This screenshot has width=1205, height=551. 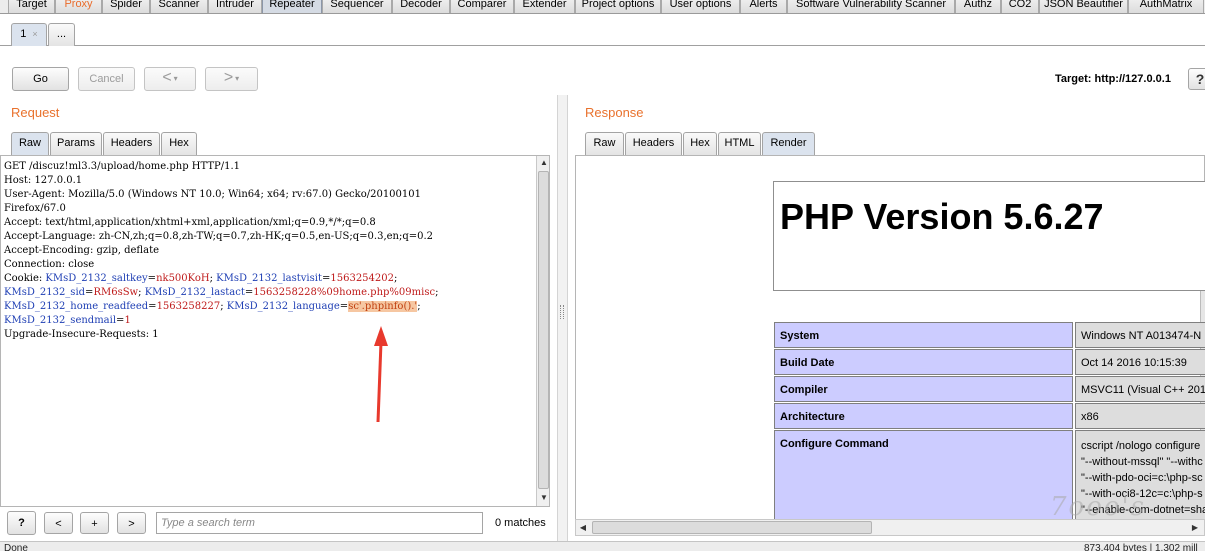 I want to click on request-tab-raw: Raw, so click(x=30, y=143).